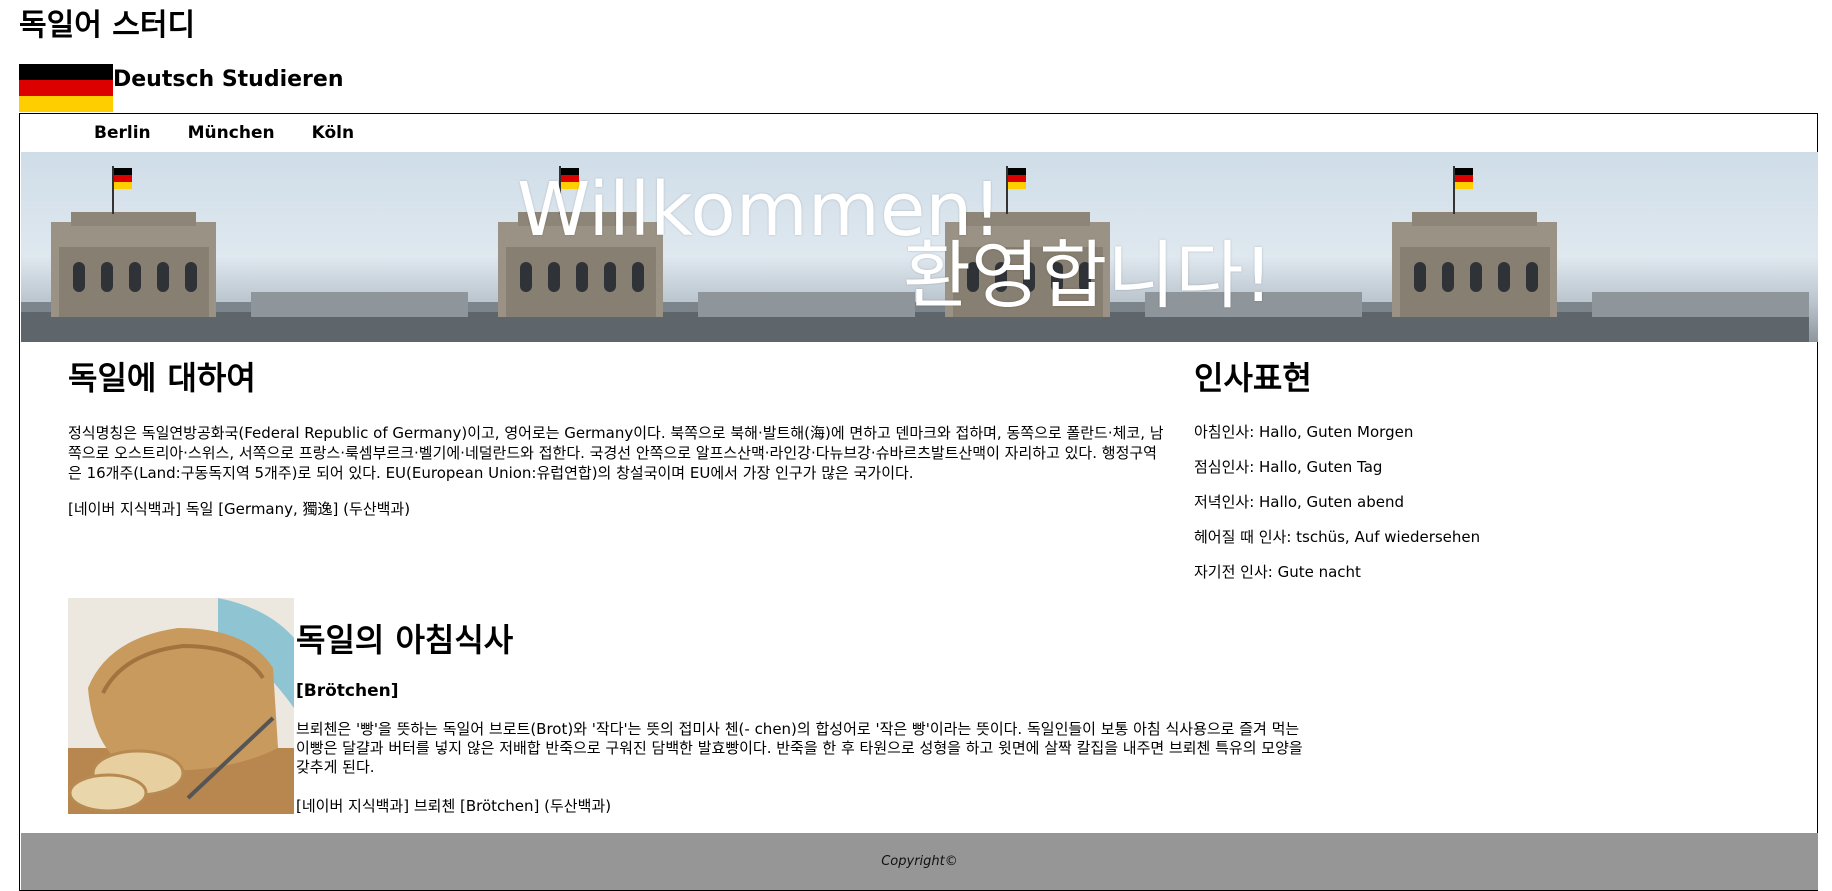 Image resolution: width=1832 pixels, height=891 pixels. What do you see at coordinates (1088, 276) in the screenshot?
I see `hero-welcome-korean: 환영합니다!` at bounding box center [1088, 276].